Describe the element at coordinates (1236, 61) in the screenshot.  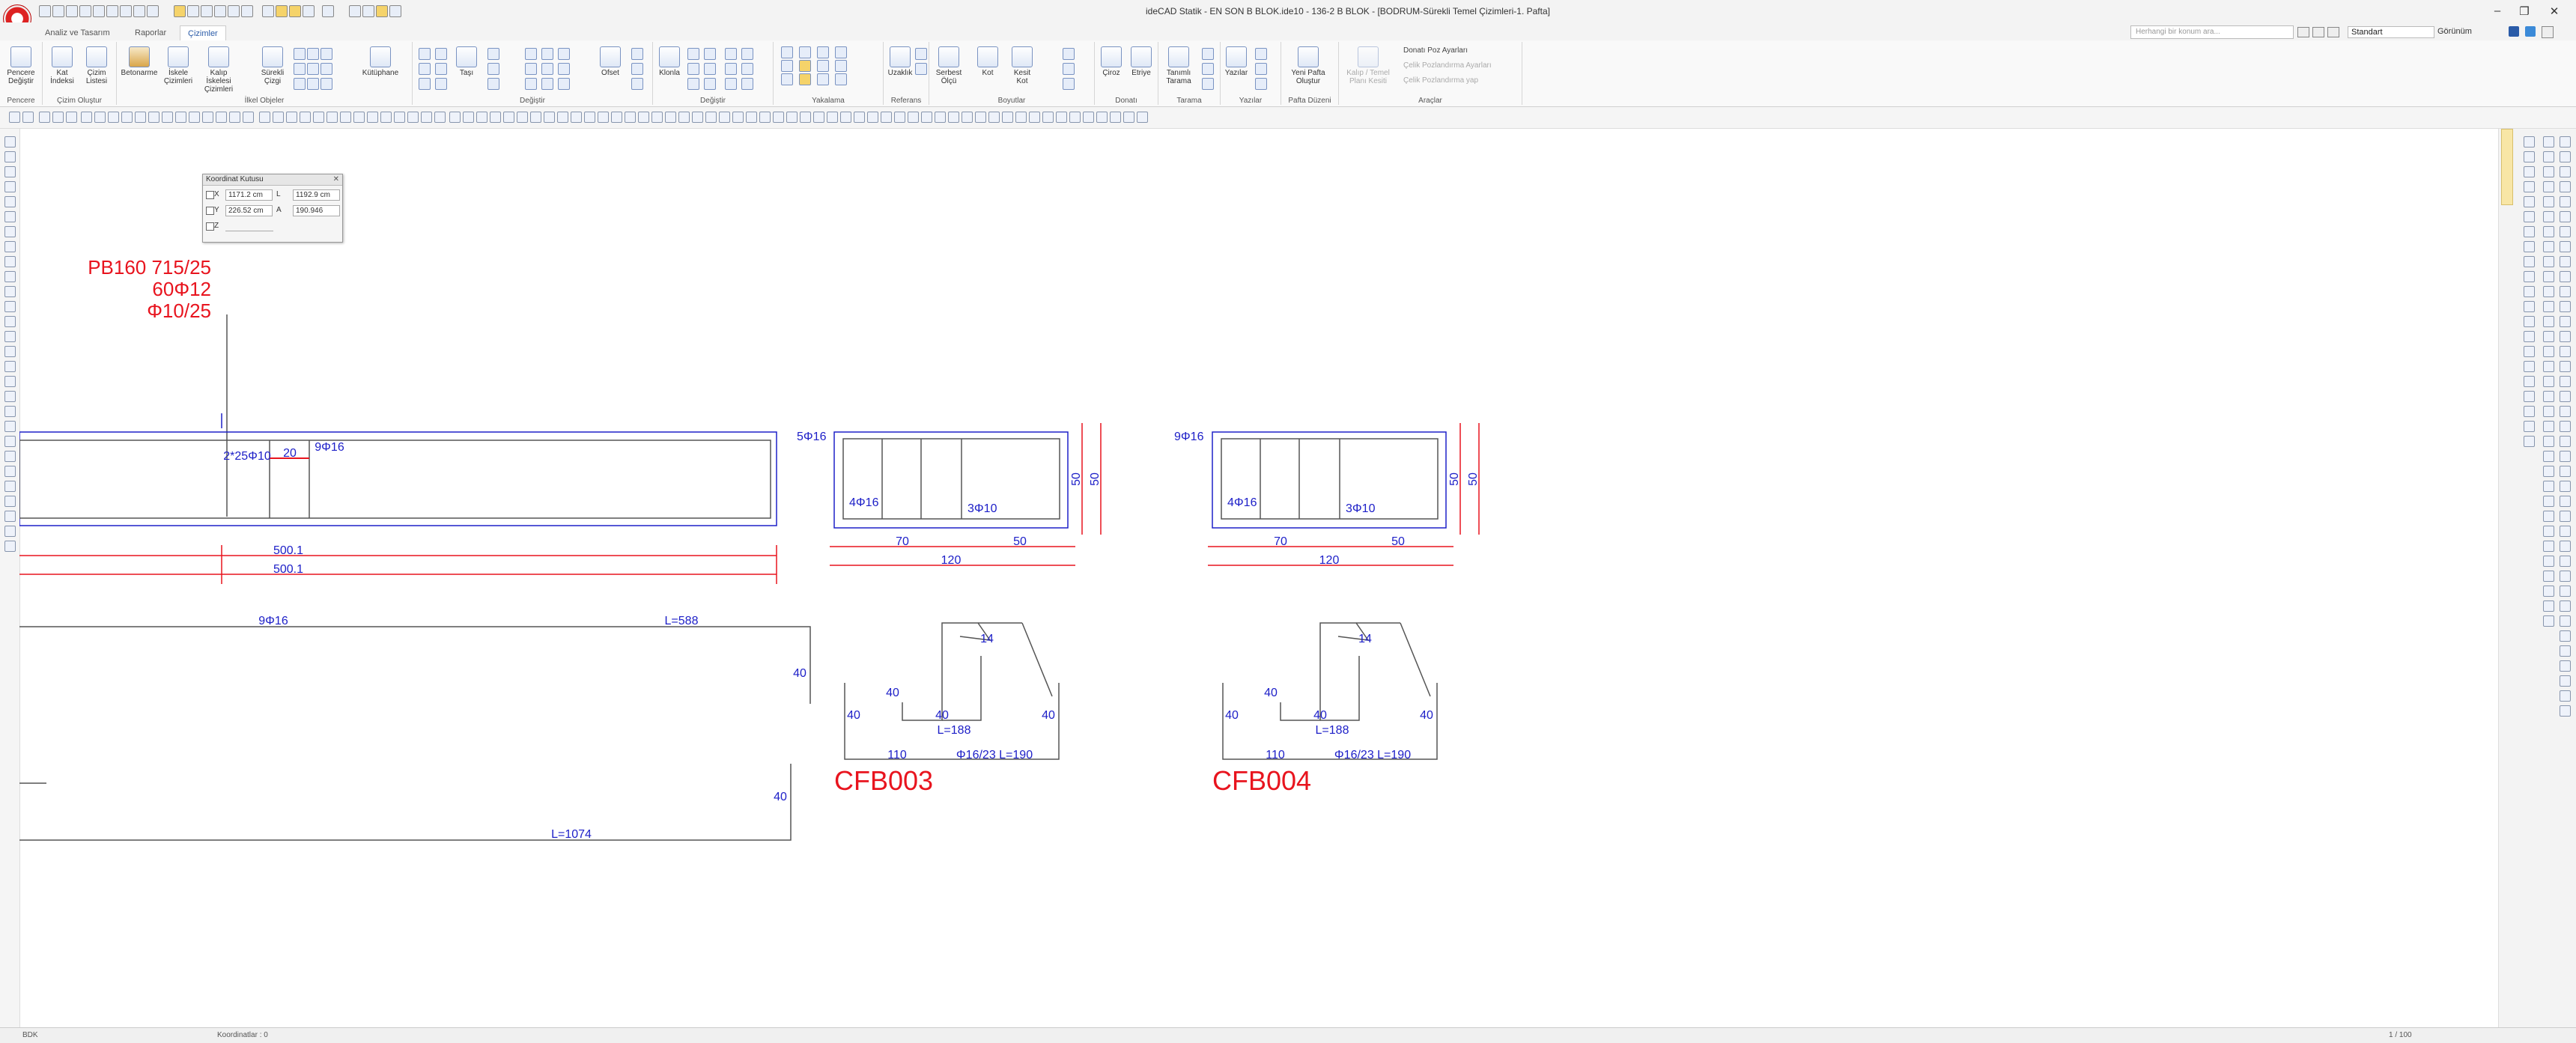
I see `yazilar-button: Yazılar` at that location.